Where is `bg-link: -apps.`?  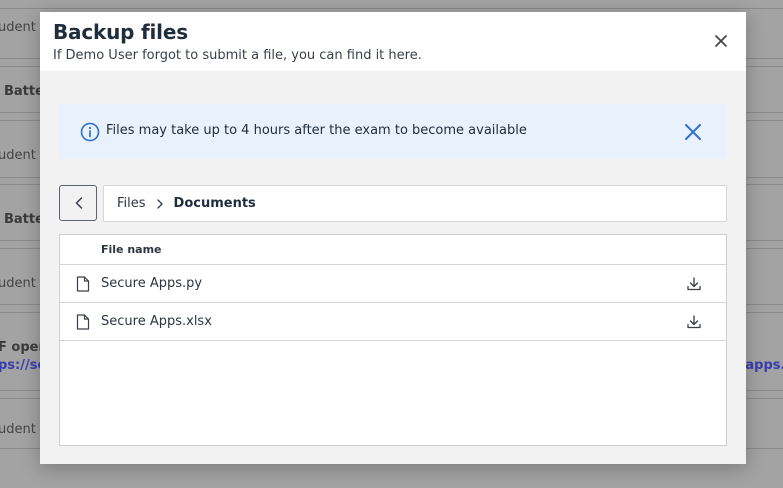
bg-link: -apps. is located at coordinates (761, 365).